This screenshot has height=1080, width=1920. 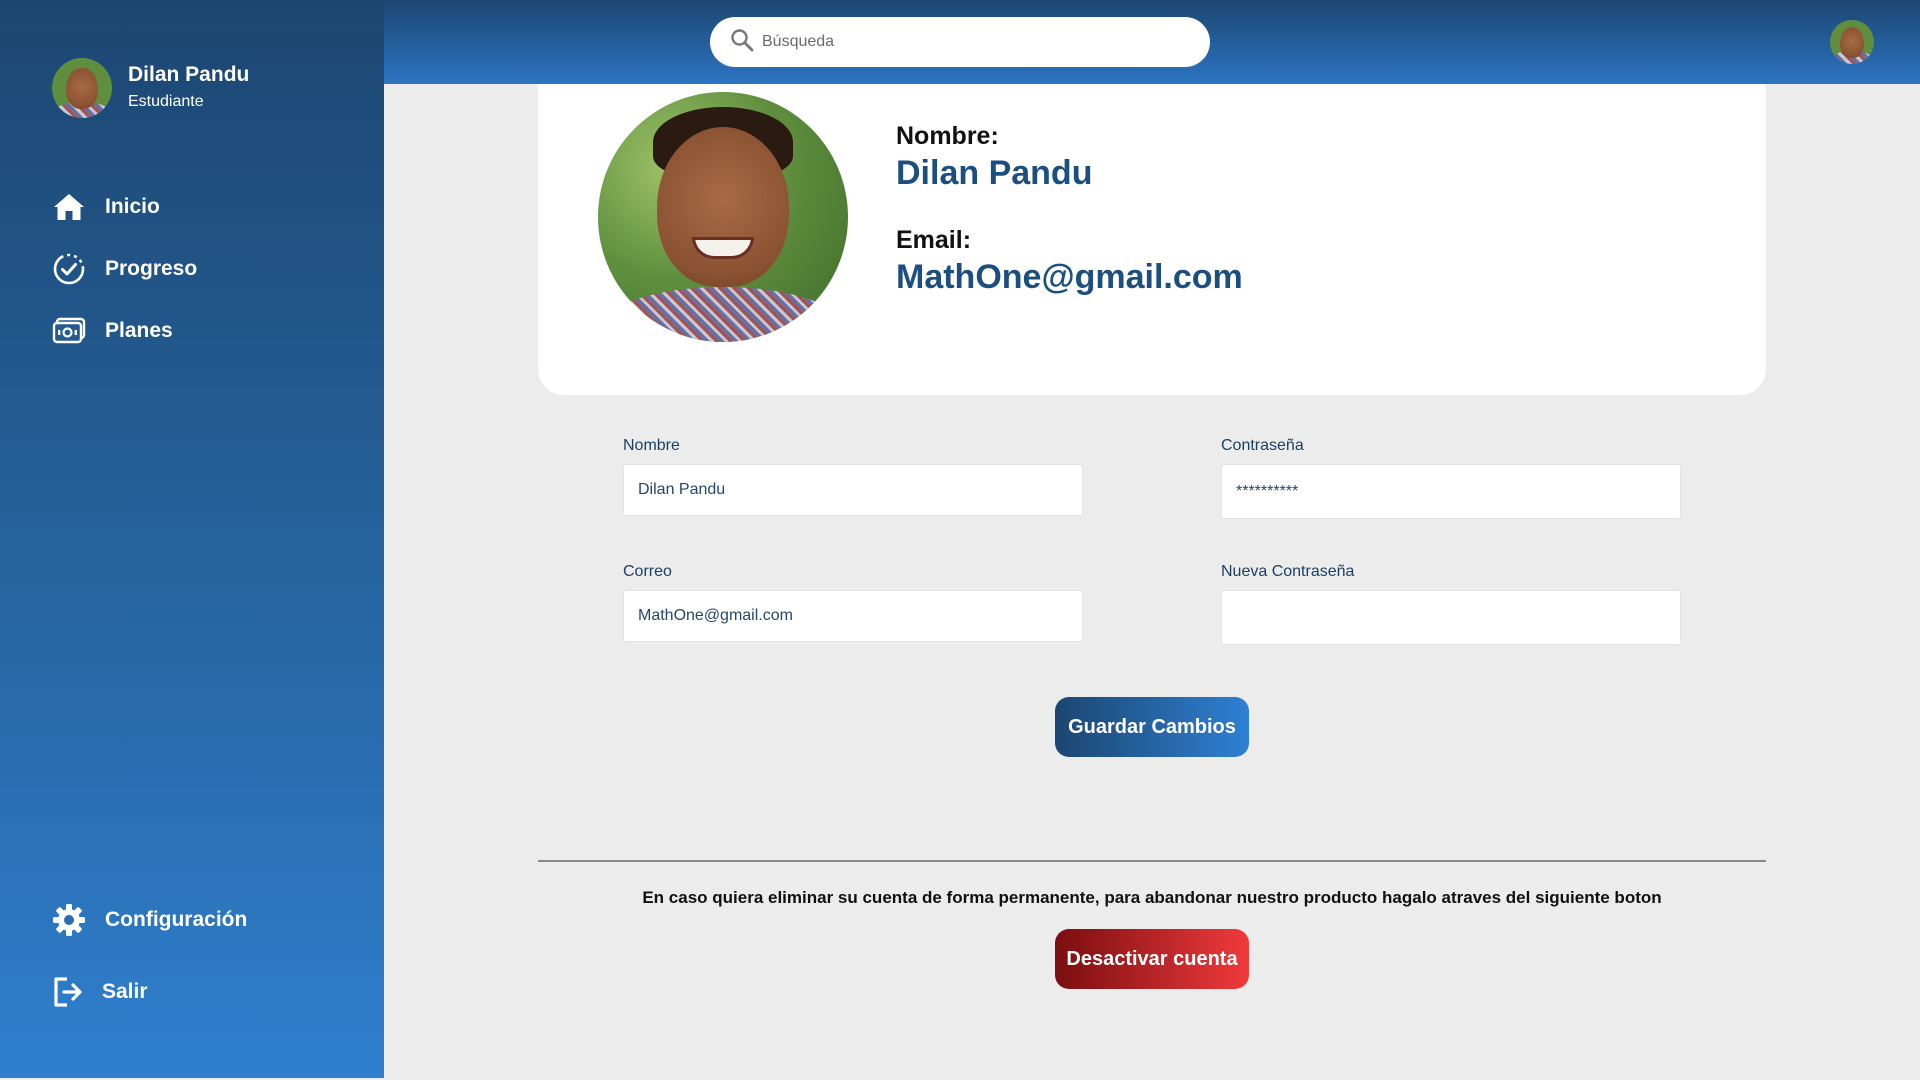 I want to click on sidebar-user-name: Dilan Pandu, so click(x=189, y=74).